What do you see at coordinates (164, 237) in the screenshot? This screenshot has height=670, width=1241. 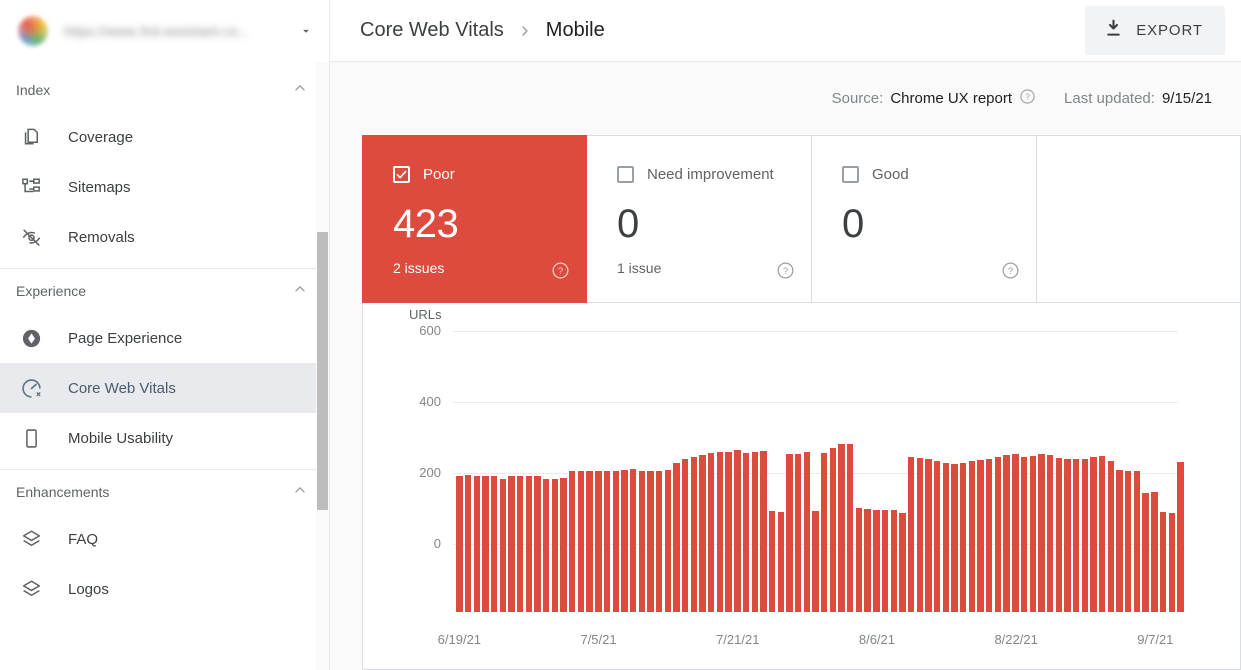 I see `sidebar-item-removals: Removals` at bounding box center [164, 237].